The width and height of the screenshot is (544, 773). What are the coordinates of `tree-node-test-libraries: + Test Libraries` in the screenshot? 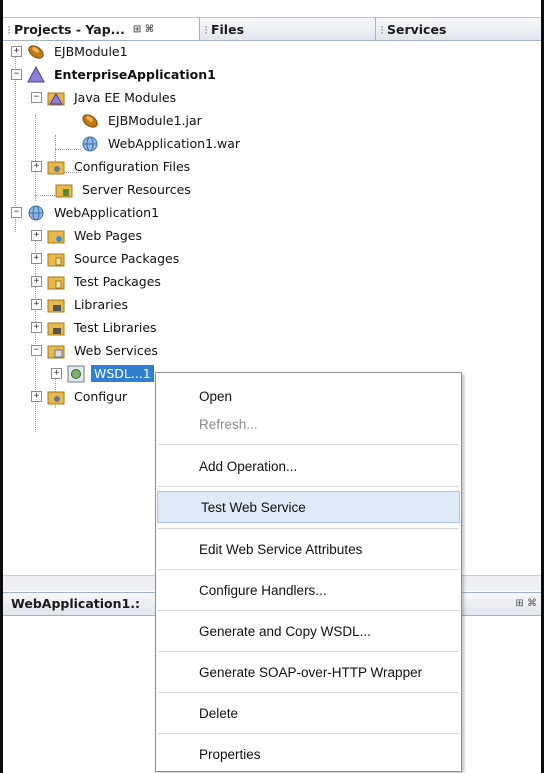 It's located at (91, 327).